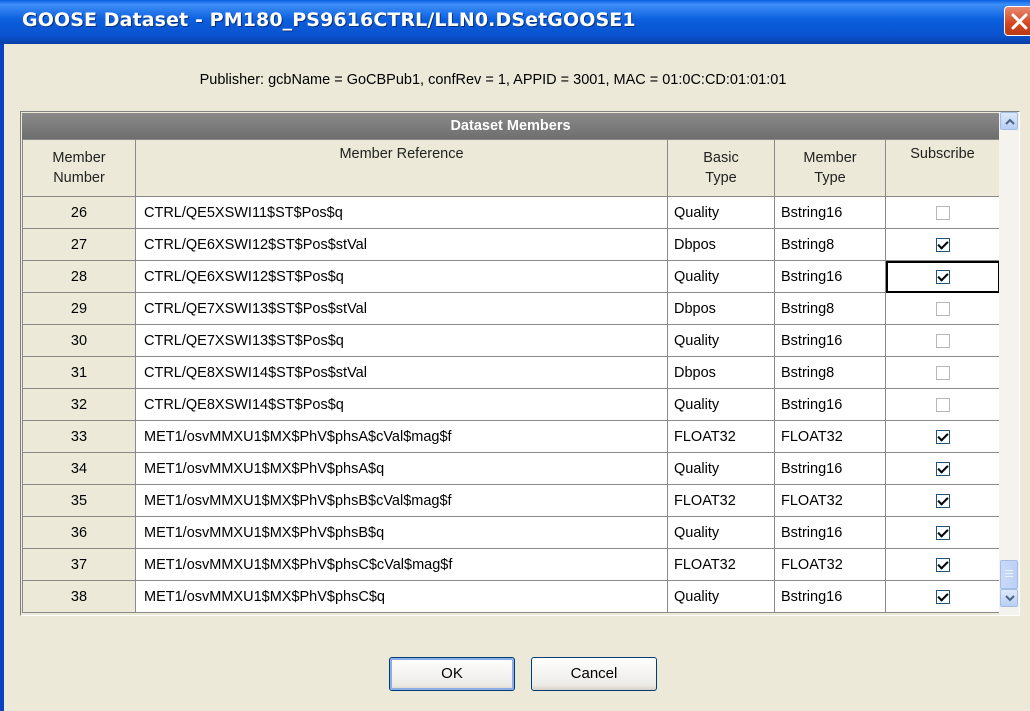 The width and height of the screenshot is (1030, 711). Describe the element at coordinates (401, 468) in the screenshot. I see `member-reference-cell: MET1/osvMMXU1$MX$PhV$phsA$q` at that location.